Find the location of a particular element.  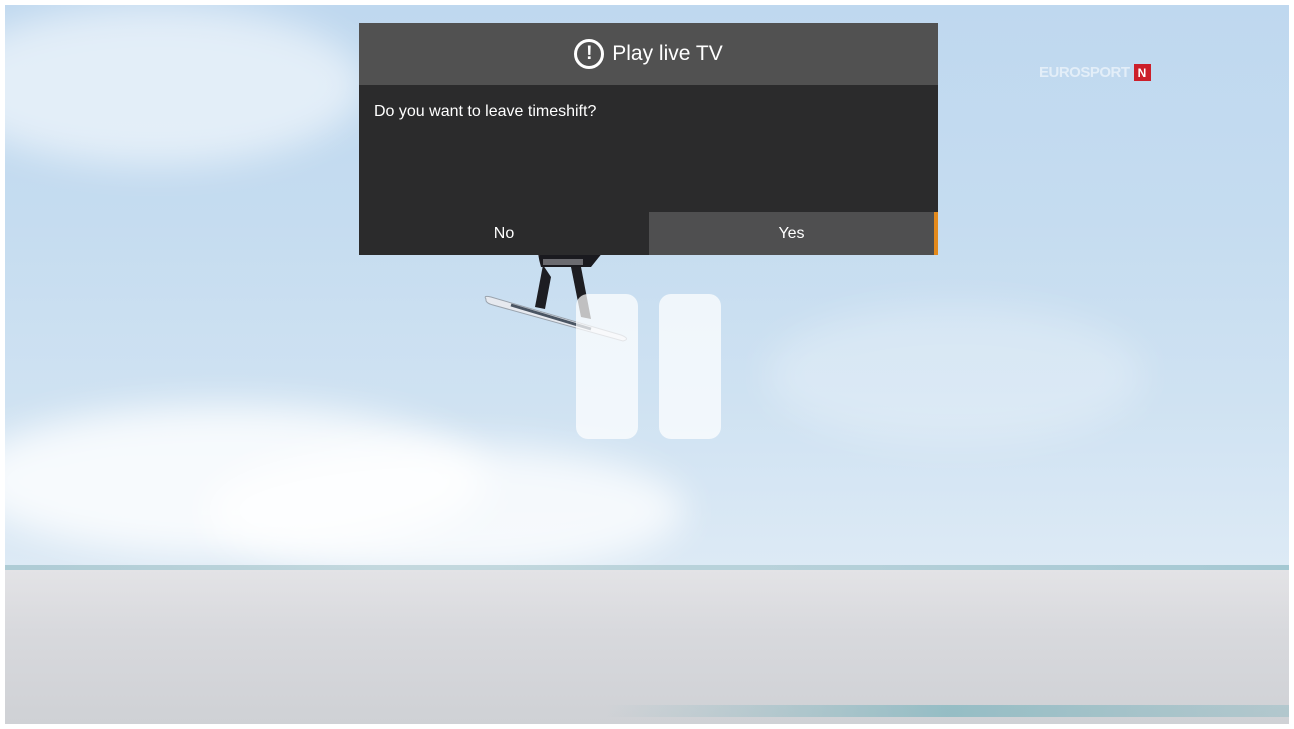

dialog-message: Do you want to leave timeshift? is located at coordinates (485, 111).